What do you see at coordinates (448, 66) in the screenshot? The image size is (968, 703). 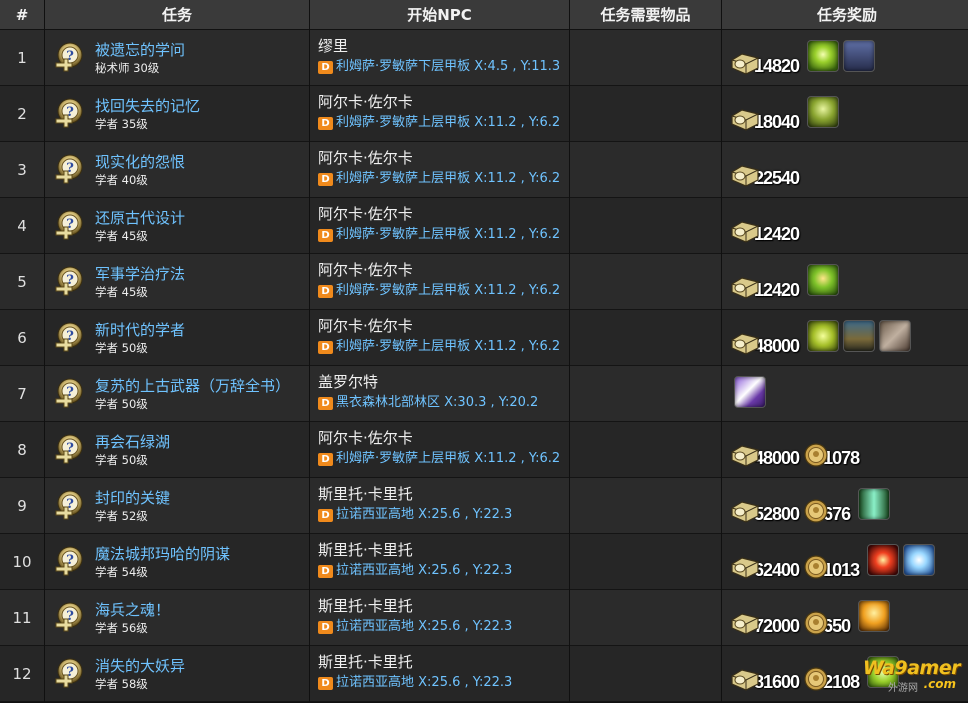 I see `location-text: 利姆萨·罗敏萨下层甲板 X:4.5 , Y:11.3` at bounding box center [448, 66].